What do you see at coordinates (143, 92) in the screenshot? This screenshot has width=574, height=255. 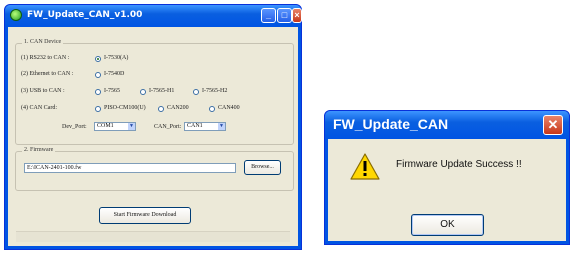 I see `usb-radio-7565-h1` at bounding box center [143, 92].